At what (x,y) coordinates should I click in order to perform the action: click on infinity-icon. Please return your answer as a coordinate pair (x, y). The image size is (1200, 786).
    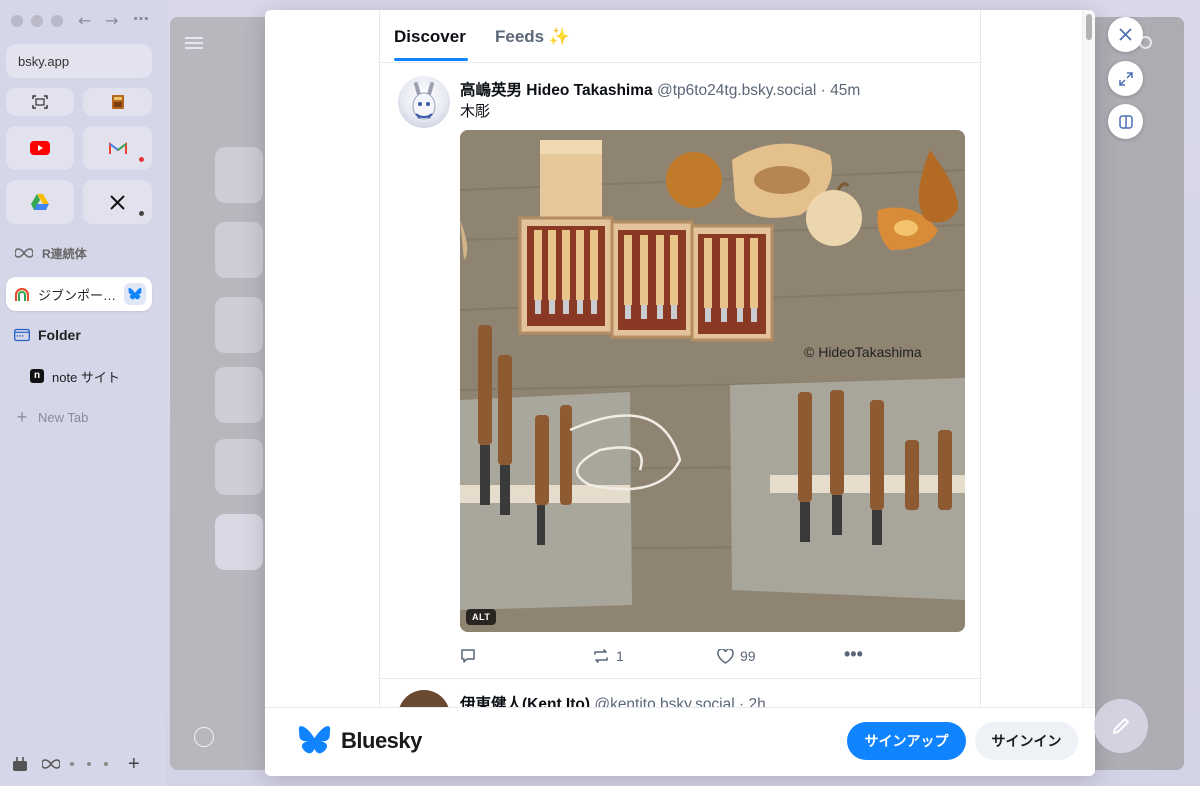
    Looking at the image, I should click on (24, 253).